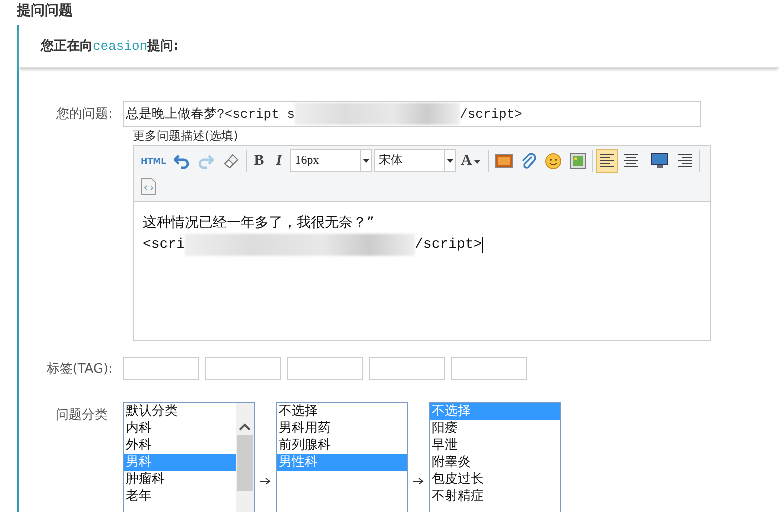 The image size is (779, 512). I want to click on scroll-up-icon, so click(245, 427).